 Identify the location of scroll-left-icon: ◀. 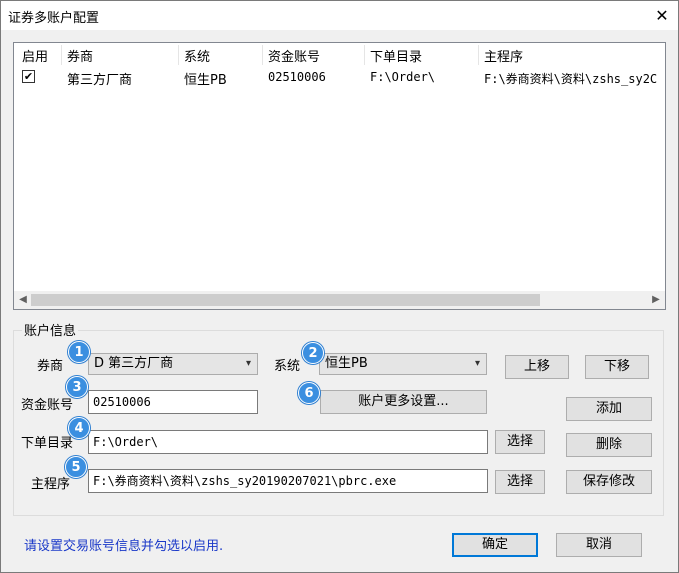
(23, 300).